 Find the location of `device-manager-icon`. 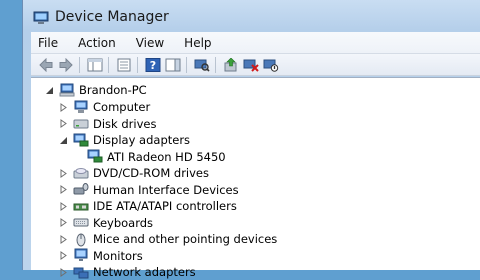

device-manager-icon is located at coordinates (41, 17).